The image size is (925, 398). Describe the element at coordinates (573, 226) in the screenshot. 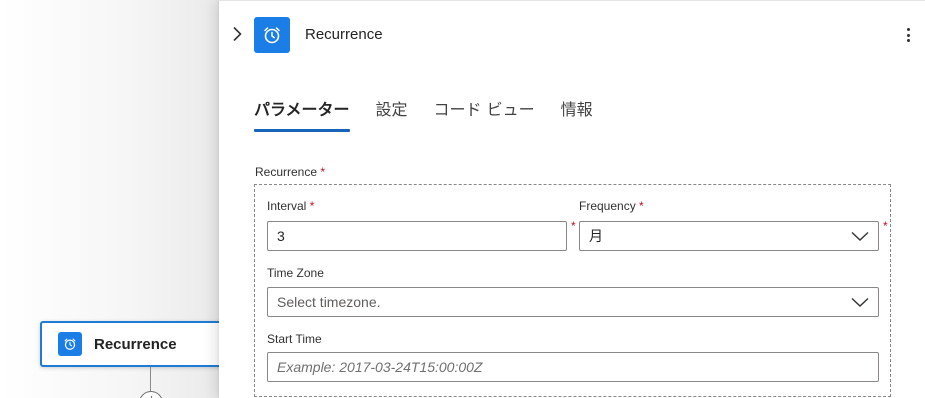

I see `interval-required-marker: *` at that location.